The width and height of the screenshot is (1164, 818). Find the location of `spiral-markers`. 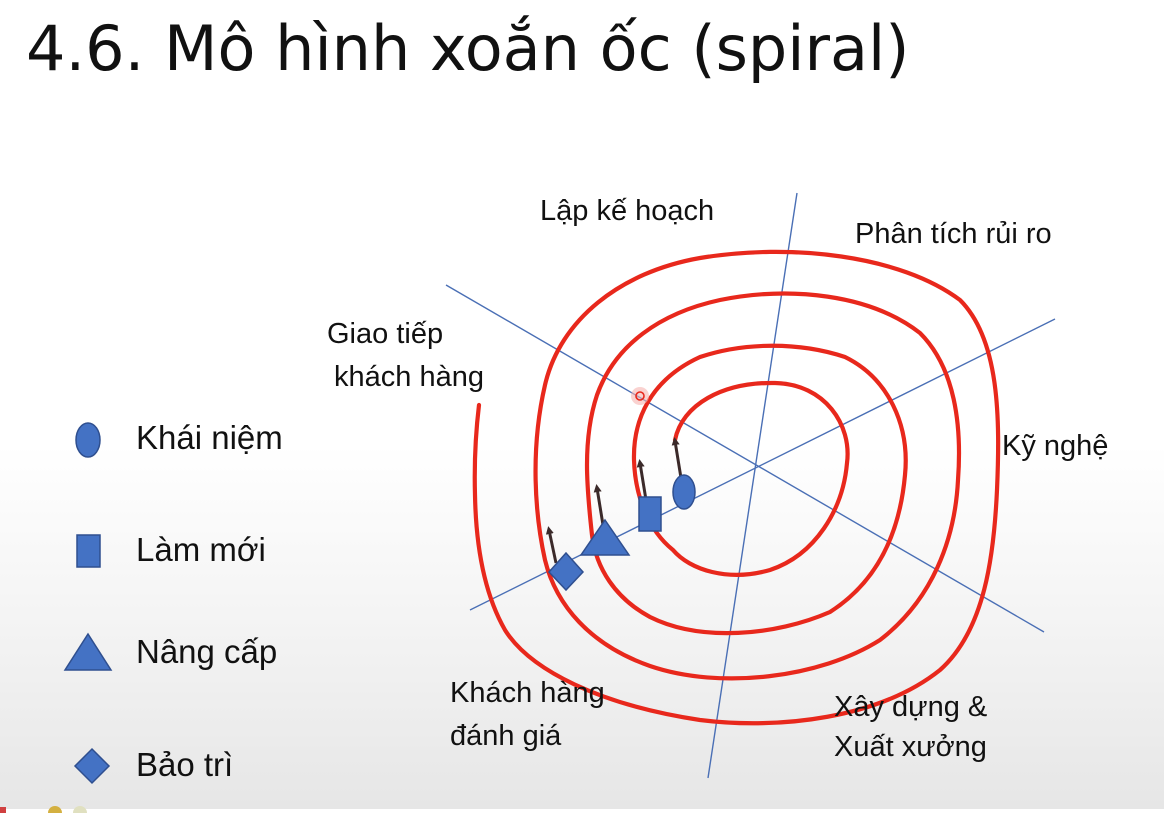

spiral-markers is located at coordinates (621, 533).